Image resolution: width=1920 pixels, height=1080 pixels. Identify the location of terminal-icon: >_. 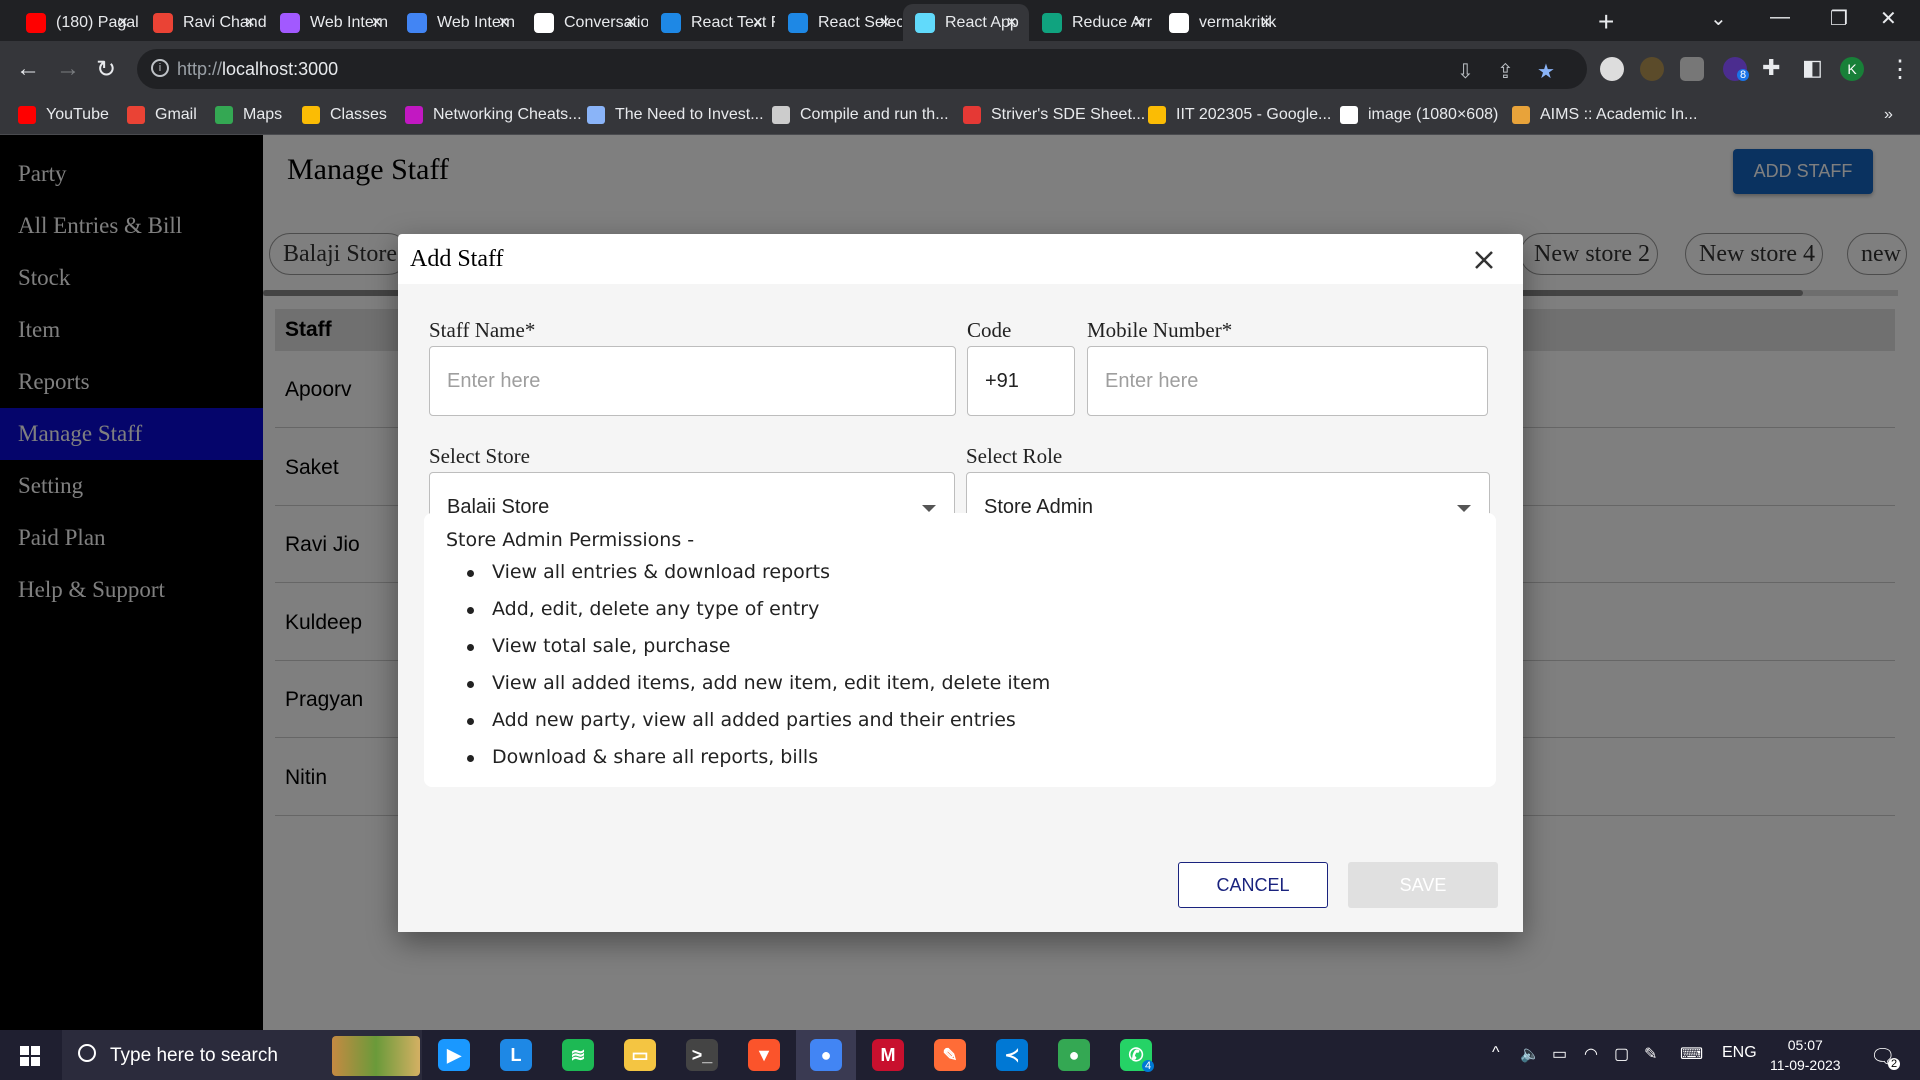
(702, 1055).